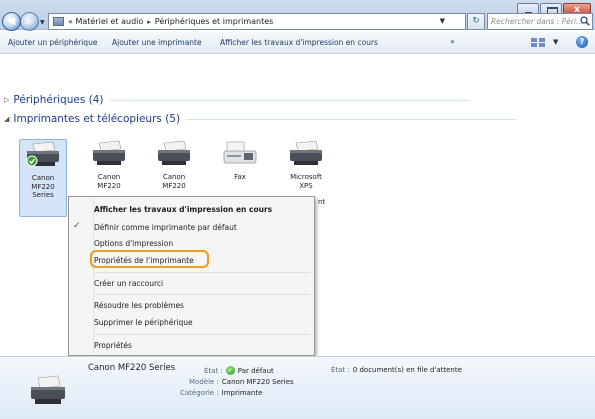 The width and height of the screenshot is (595, 419). I want to click on add-printer-button: Ajouter une imprimante, so click(157, 42).